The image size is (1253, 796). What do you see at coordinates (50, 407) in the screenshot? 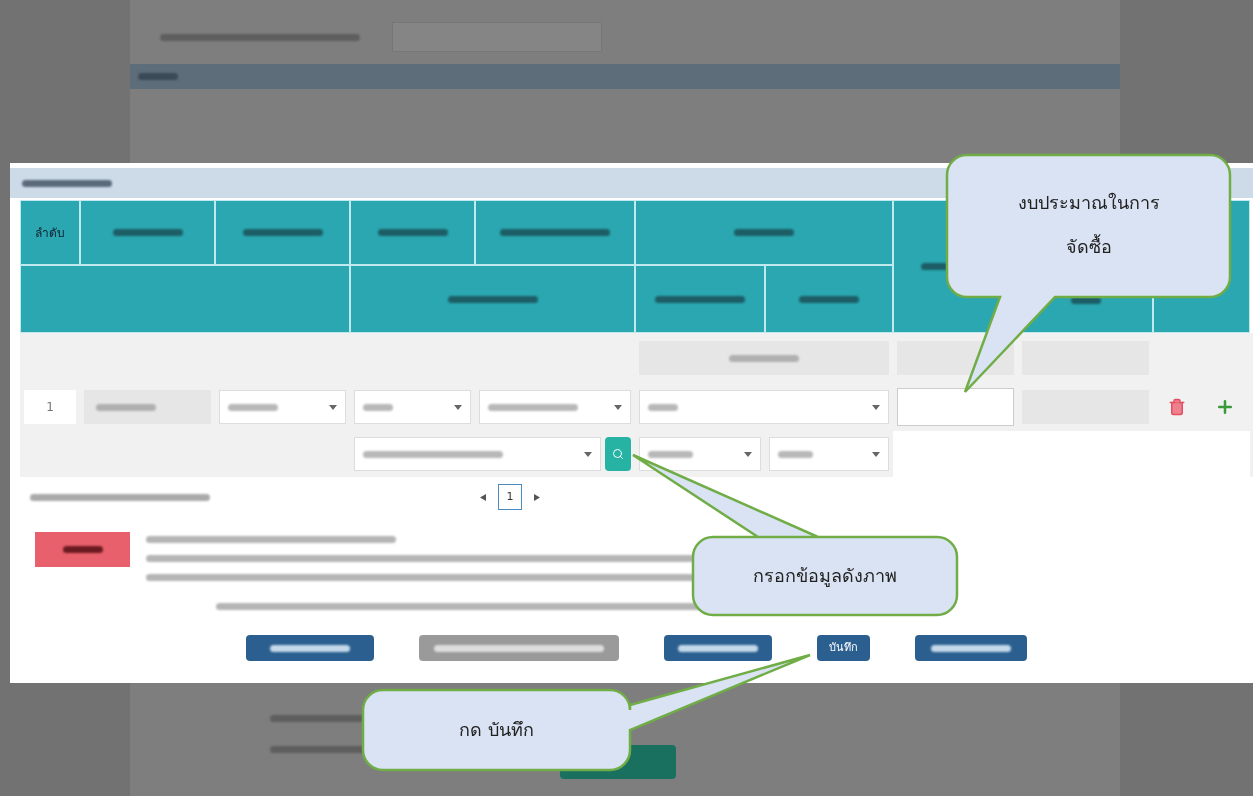
I see `row-number: 1` at bounding box center [50, 407].